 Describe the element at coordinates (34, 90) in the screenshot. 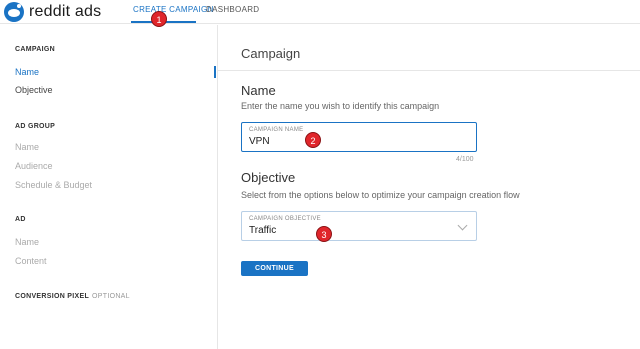

I see `sidebar-item-campaign-objective: Objective` at that location.